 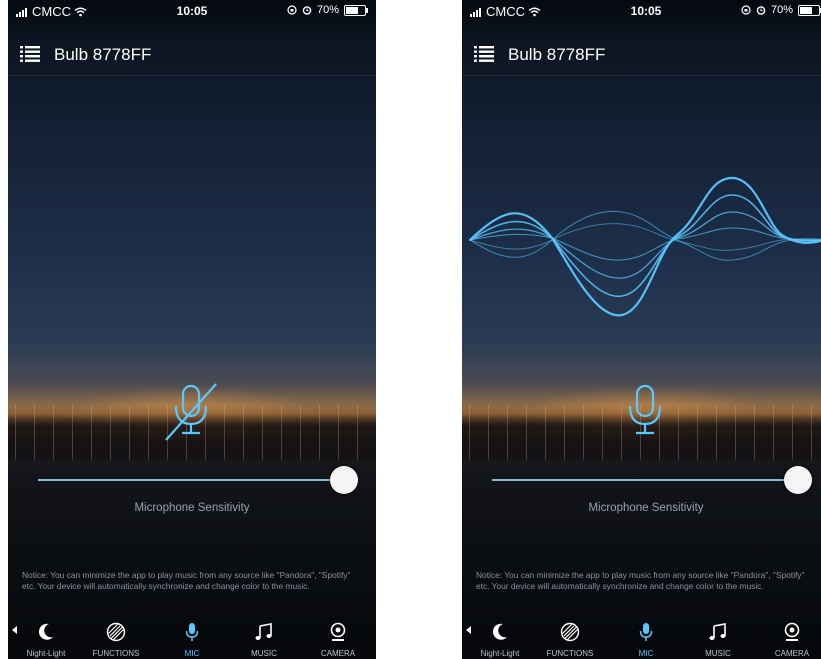 I want to click on mic-muted-icon, so click(x=191, y=412).